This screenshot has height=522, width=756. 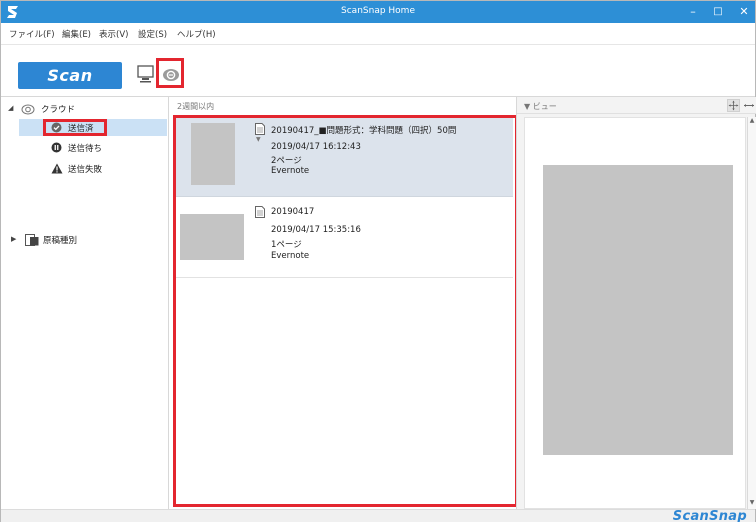 What do you see at coordinates (85, 170) in the screenshot?
I see `sidebar-item-label: 送信失敗` at bounding box center [85, 170].